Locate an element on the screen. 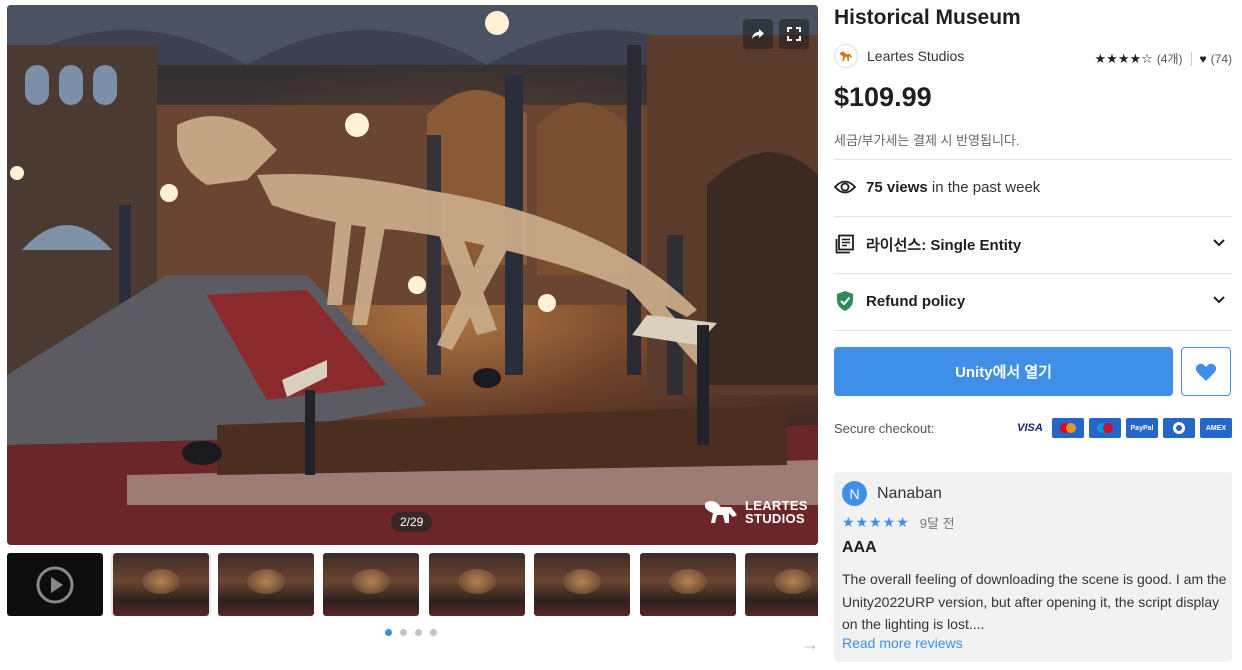 The image size is (1242, 670). license-dropdown: 라이선스: Single Entity is located at coordinates (1033, 244).